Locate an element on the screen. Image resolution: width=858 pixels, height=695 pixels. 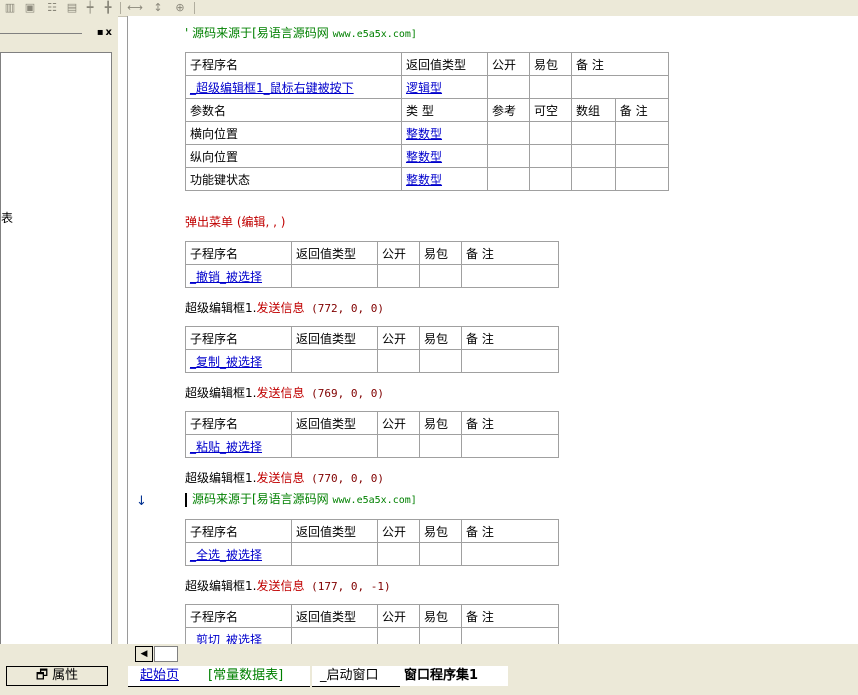
call-args: (770, 0, 0) is located at coordinates (344, 478).